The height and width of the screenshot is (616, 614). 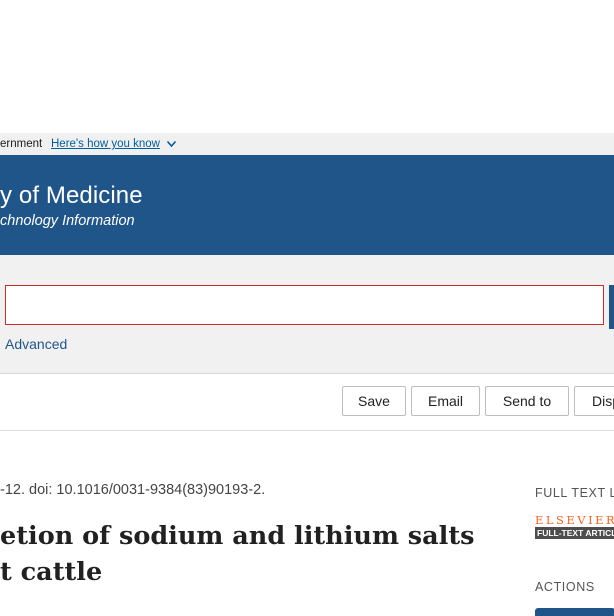 I want to click on article-toolbar: Save Email Send to Disp, so click(x=307, y=402).